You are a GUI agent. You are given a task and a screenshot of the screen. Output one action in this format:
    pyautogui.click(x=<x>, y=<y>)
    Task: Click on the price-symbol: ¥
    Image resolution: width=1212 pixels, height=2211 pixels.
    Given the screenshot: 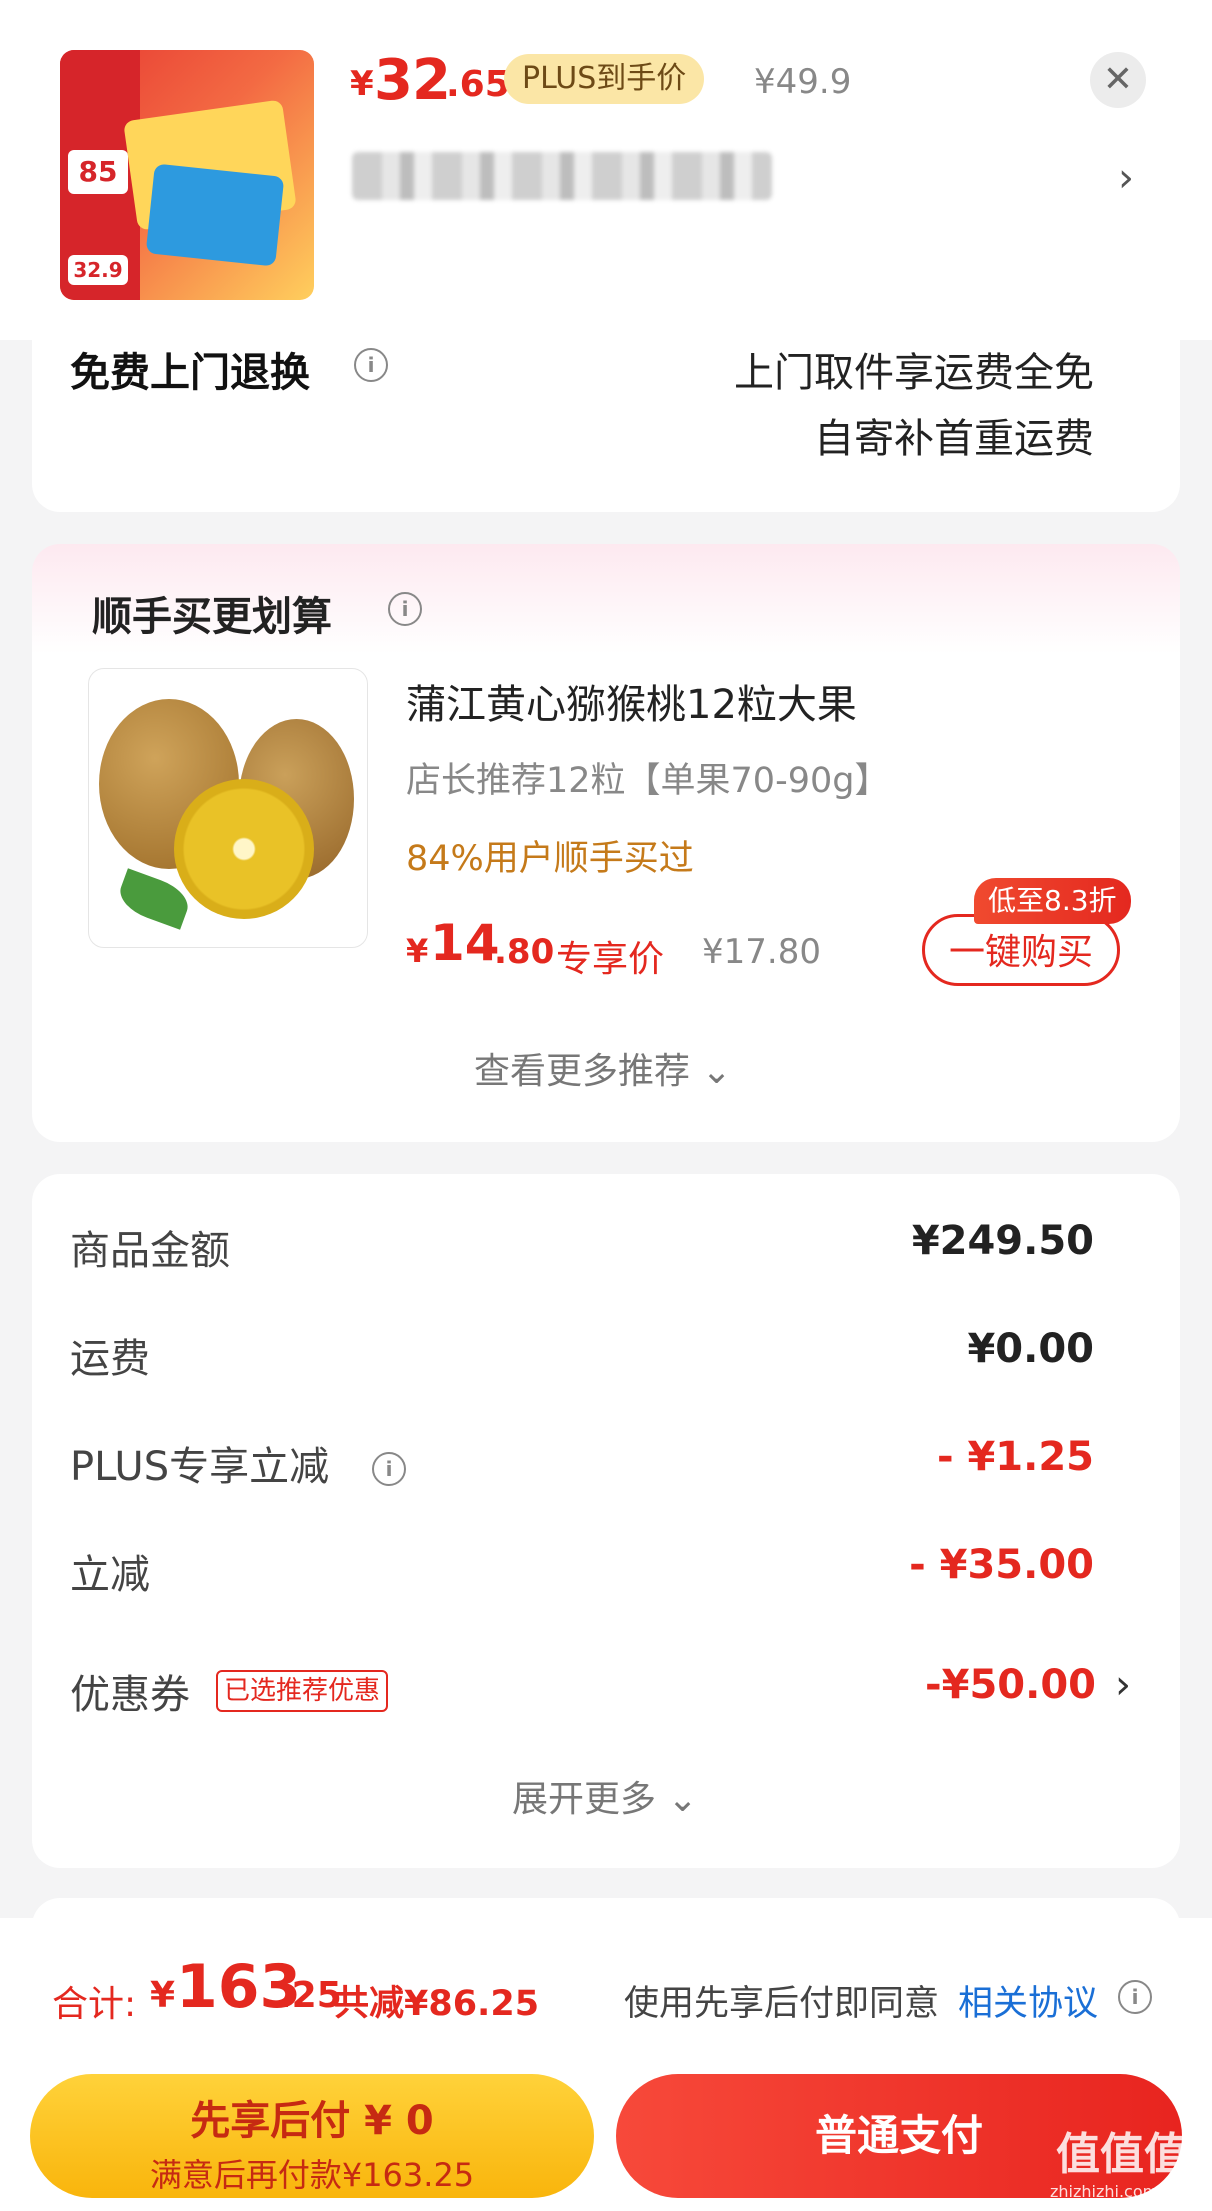 What is the action you would take?
    pyautogui.click(x=362, y=84)
    